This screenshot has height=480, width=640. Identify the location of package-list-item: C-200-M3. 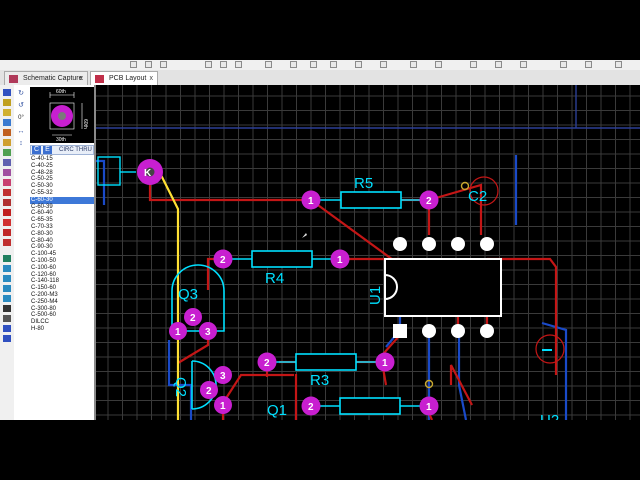
(62, 295).